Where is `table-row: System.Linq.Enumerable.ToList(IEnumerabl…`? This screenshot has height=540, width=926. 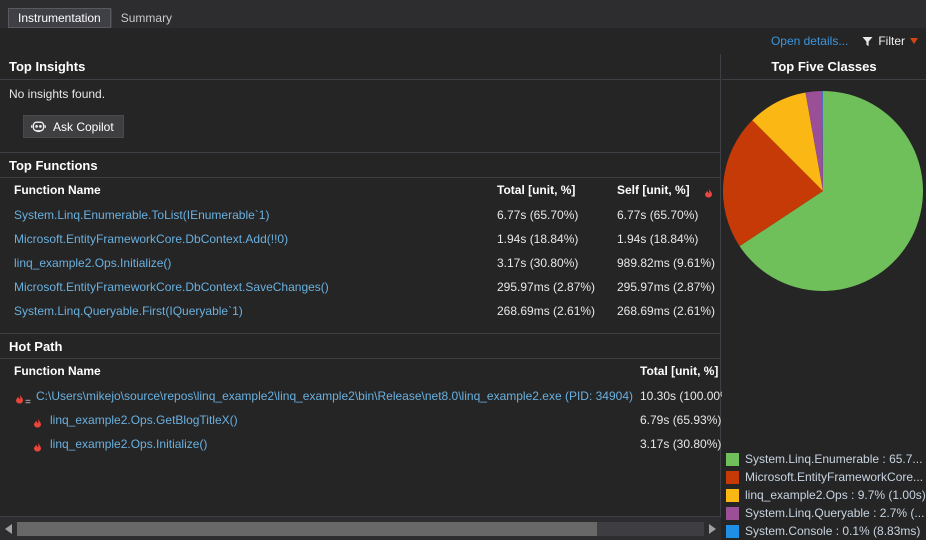
table-row: System.Linq.Enumerable.ToList(IEnumerabl… is located at coordinates (360, 215).